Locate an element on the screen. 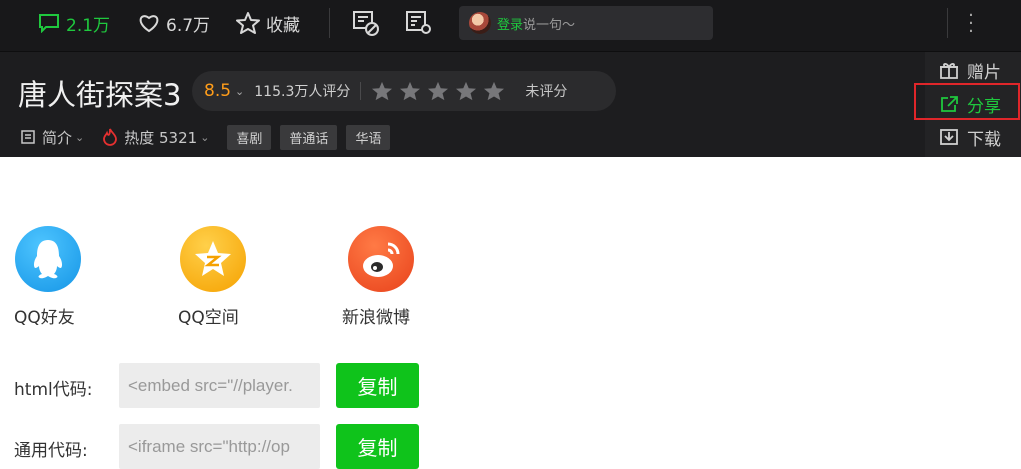 The height and width of the screenshot is (469, 1021). generic-code-field is located at coordinates (219, 446).